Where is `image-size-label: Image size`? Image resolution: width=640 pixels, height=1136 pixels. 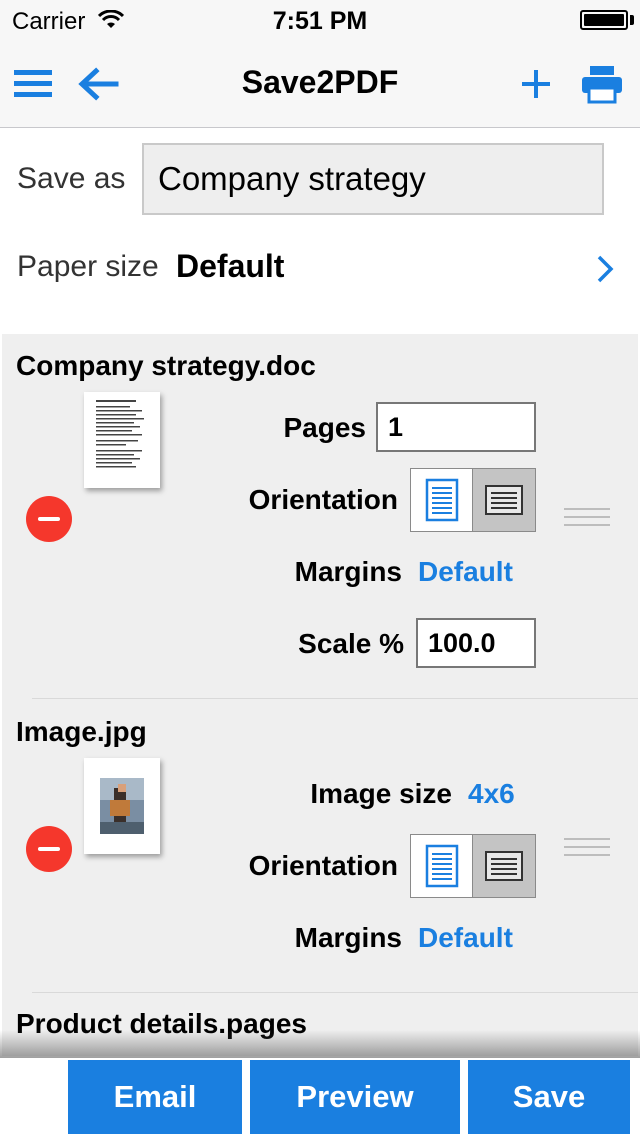
image-size-label: Image size is located at coordinates (381, 793).